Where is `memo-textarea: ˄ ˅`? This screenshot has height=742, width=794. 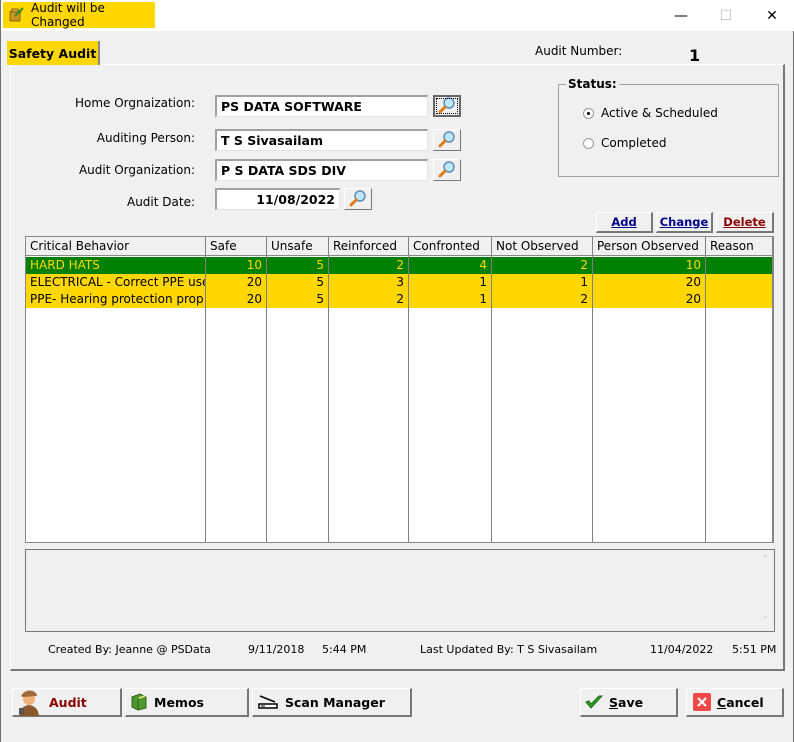
memo-textarea: ˄ ˅ is located at coordinates (400, 590).